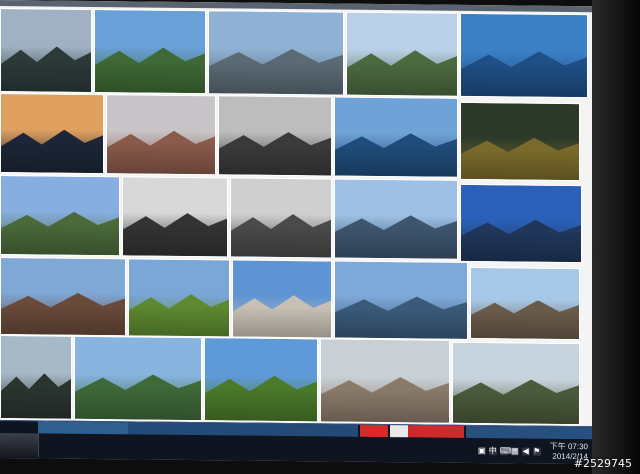 The width and height of the screenshot is (640, 474). I want to click on harbor-houses-photo, so click(276, 53).